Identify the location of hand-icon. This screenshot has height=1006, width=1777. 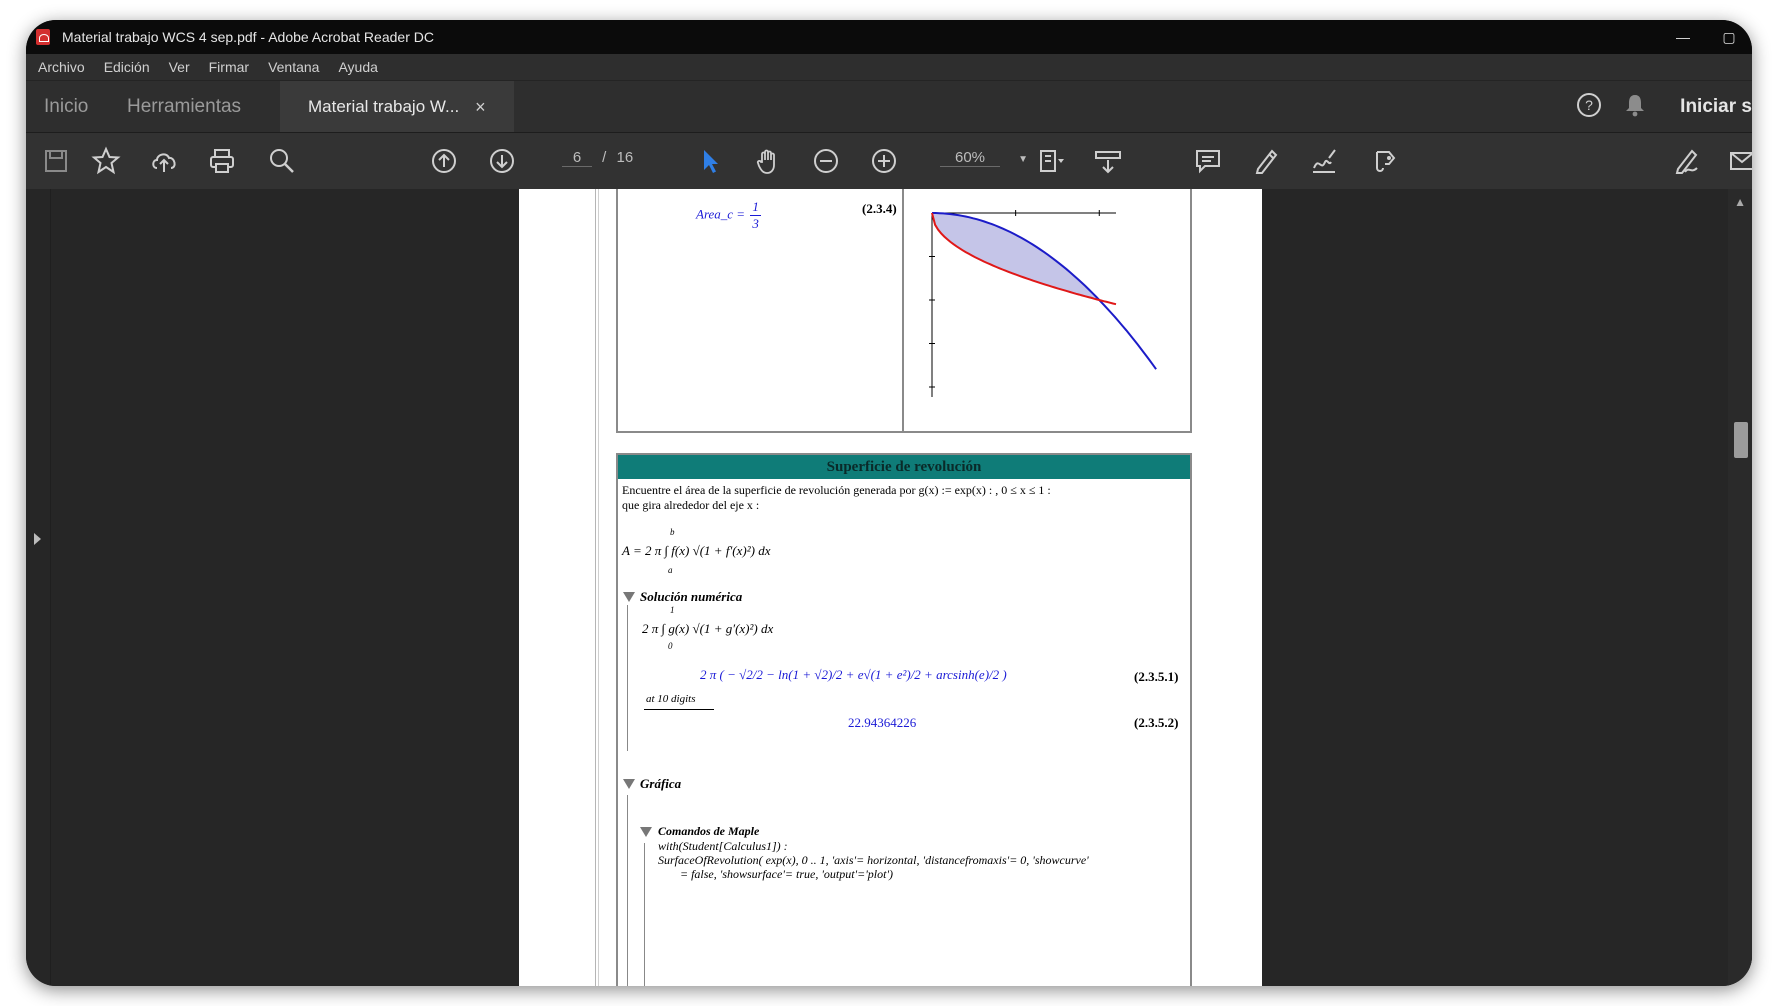
(768, 161).